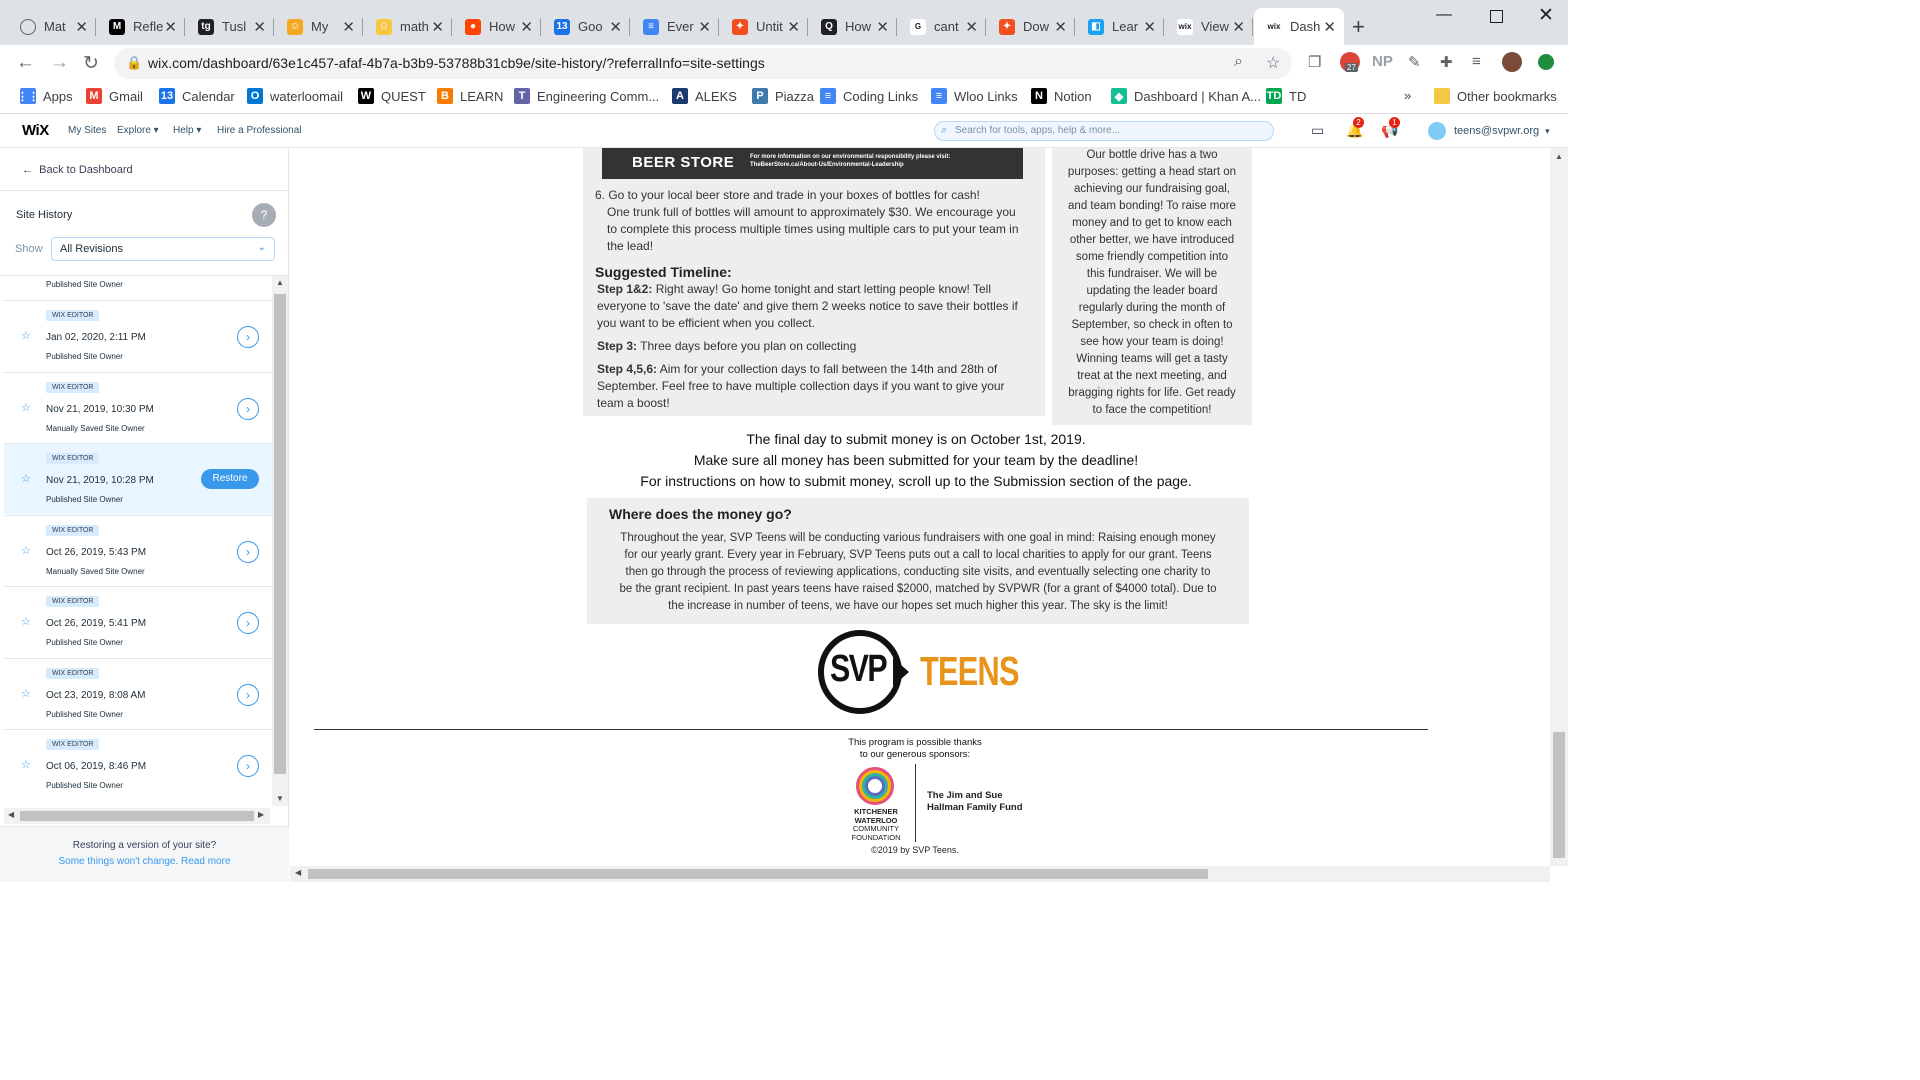 The width and height of the screenshot is (1920, 1080). What do you see at coordinates (280, 798) in the screenshot?
I see `scroll-down-arrow-icon: ▼` at bounding box center [280, 798].